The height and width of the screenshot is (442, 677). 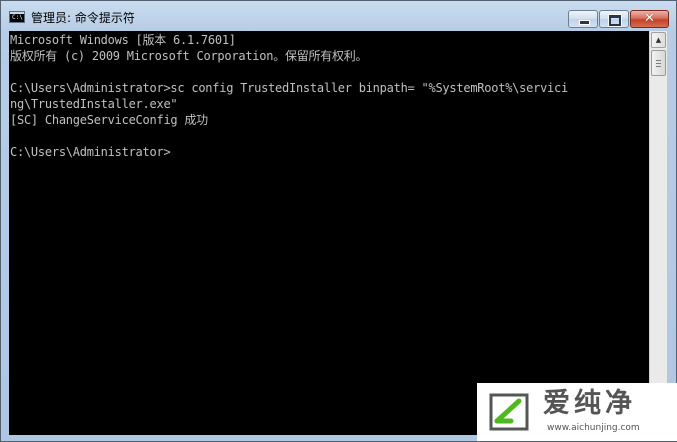 I want to click on watermark: 爱纯净 www.aichunjing.com, so click(x=577, y=412).